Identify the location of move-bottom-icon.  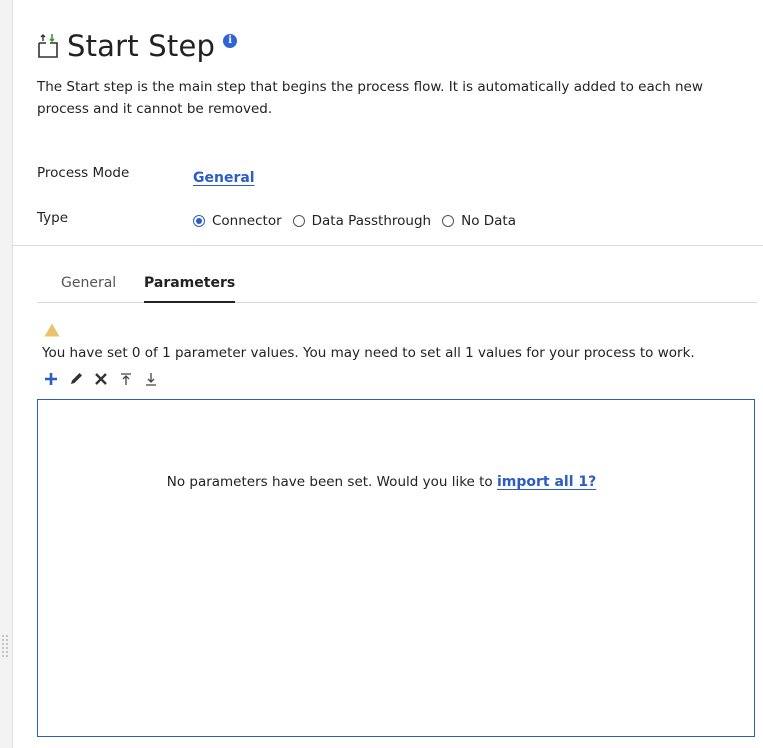
(151, 379).